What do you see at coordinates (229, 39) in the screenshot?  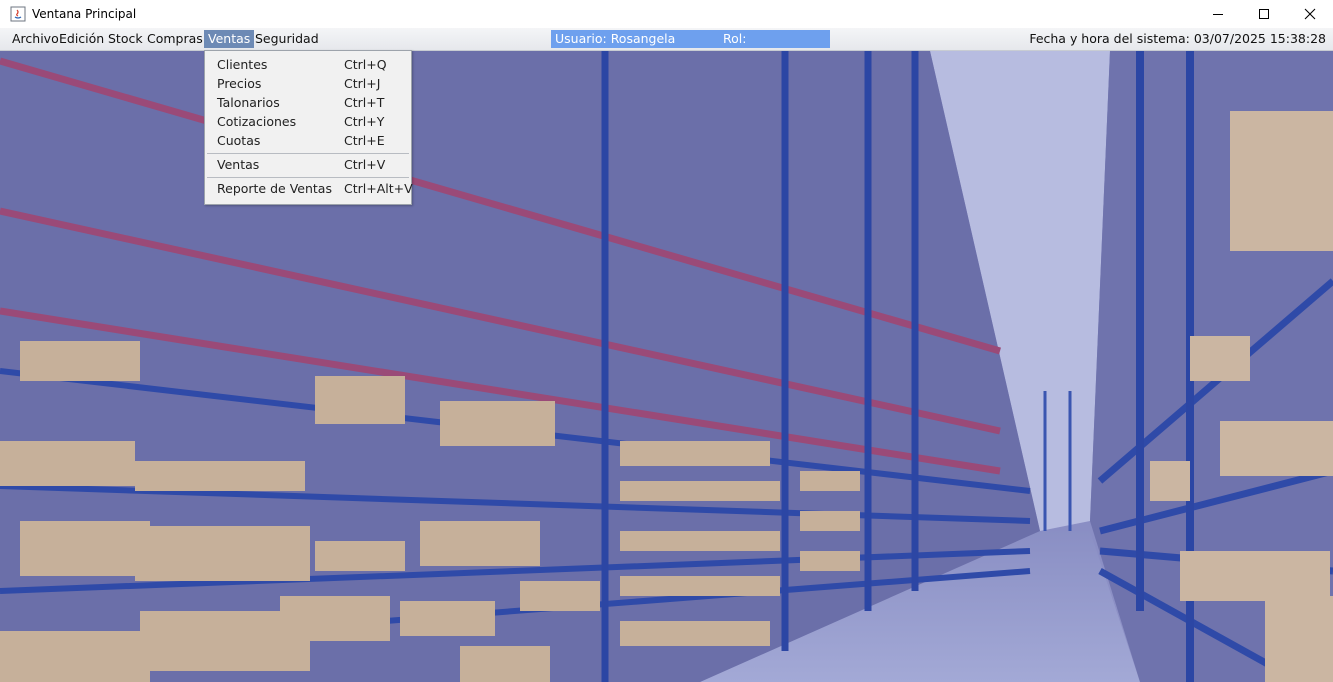 I see `menu-ventas: Ventas` at bounding box center [229, 39].